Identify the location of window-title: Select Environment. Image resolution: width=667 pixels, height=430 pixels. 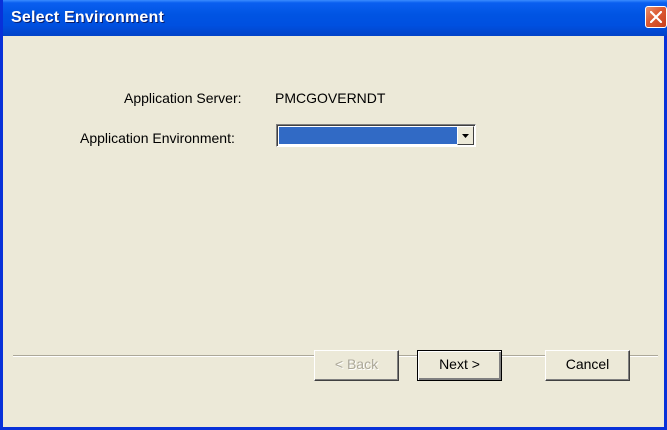
(87, 17).